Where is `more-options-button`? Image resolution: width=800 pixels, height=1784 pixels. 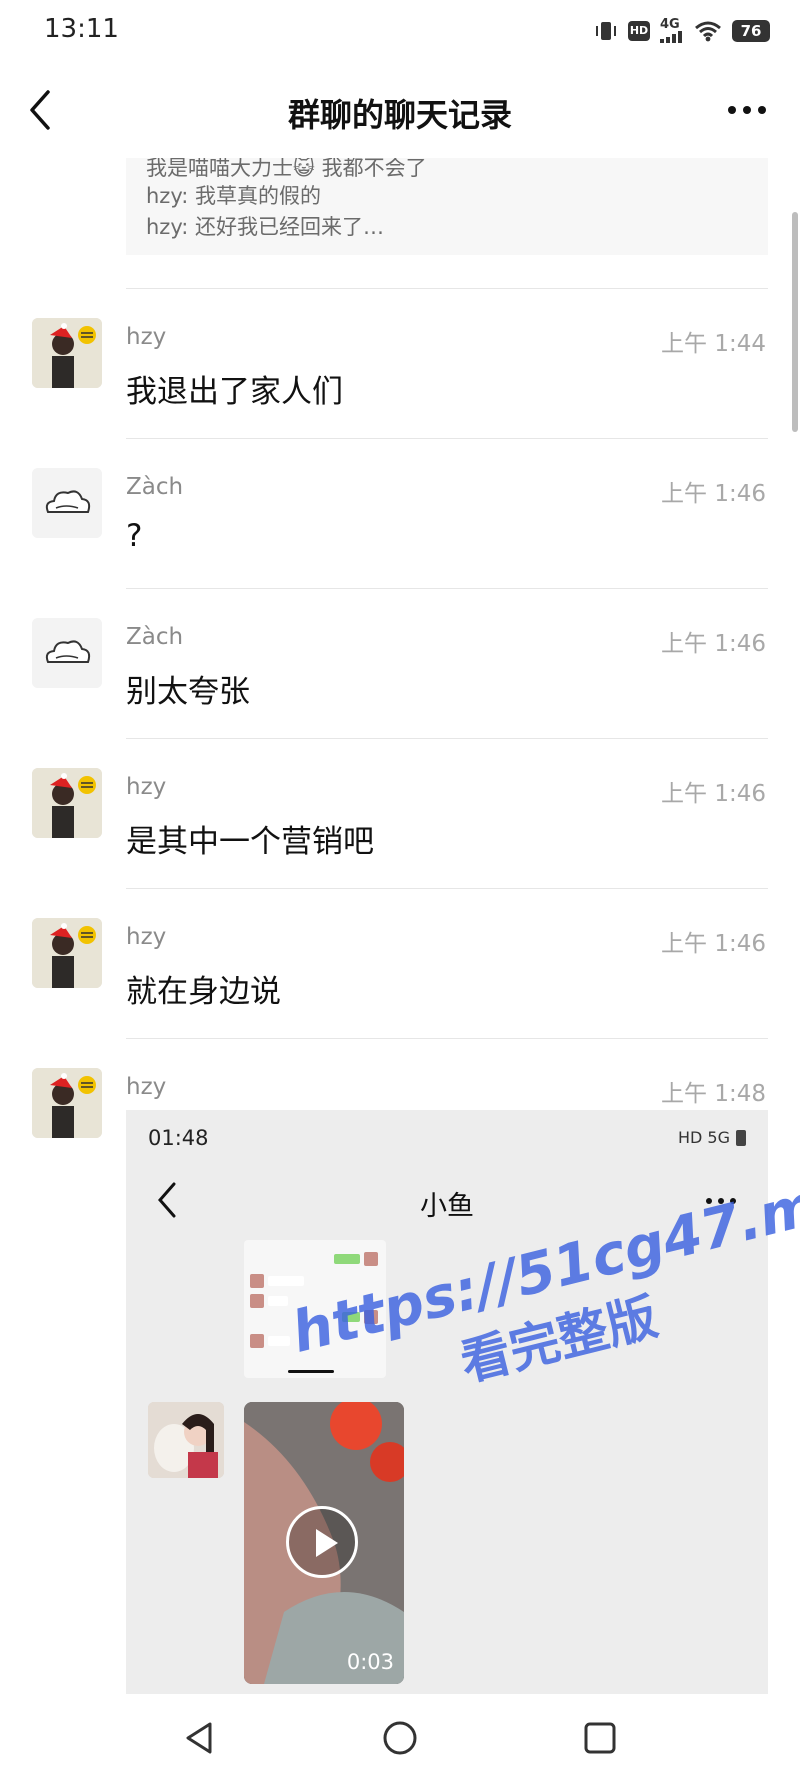 more-options-button is located at coordinates (747, 110).